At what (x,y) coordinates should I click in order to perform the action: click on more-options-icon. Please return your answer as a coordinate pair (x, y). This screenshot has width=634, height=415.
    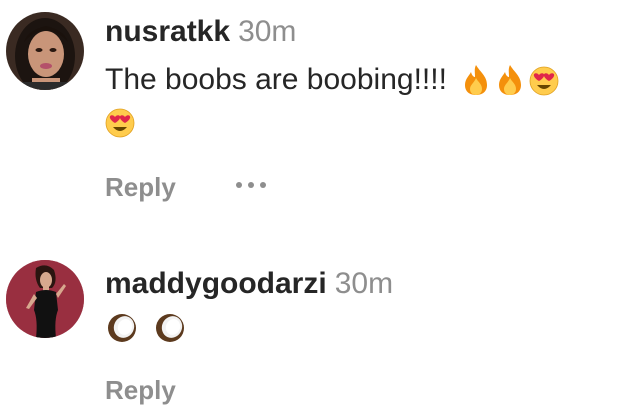
    Looking at the image, I should click on (252, 186).